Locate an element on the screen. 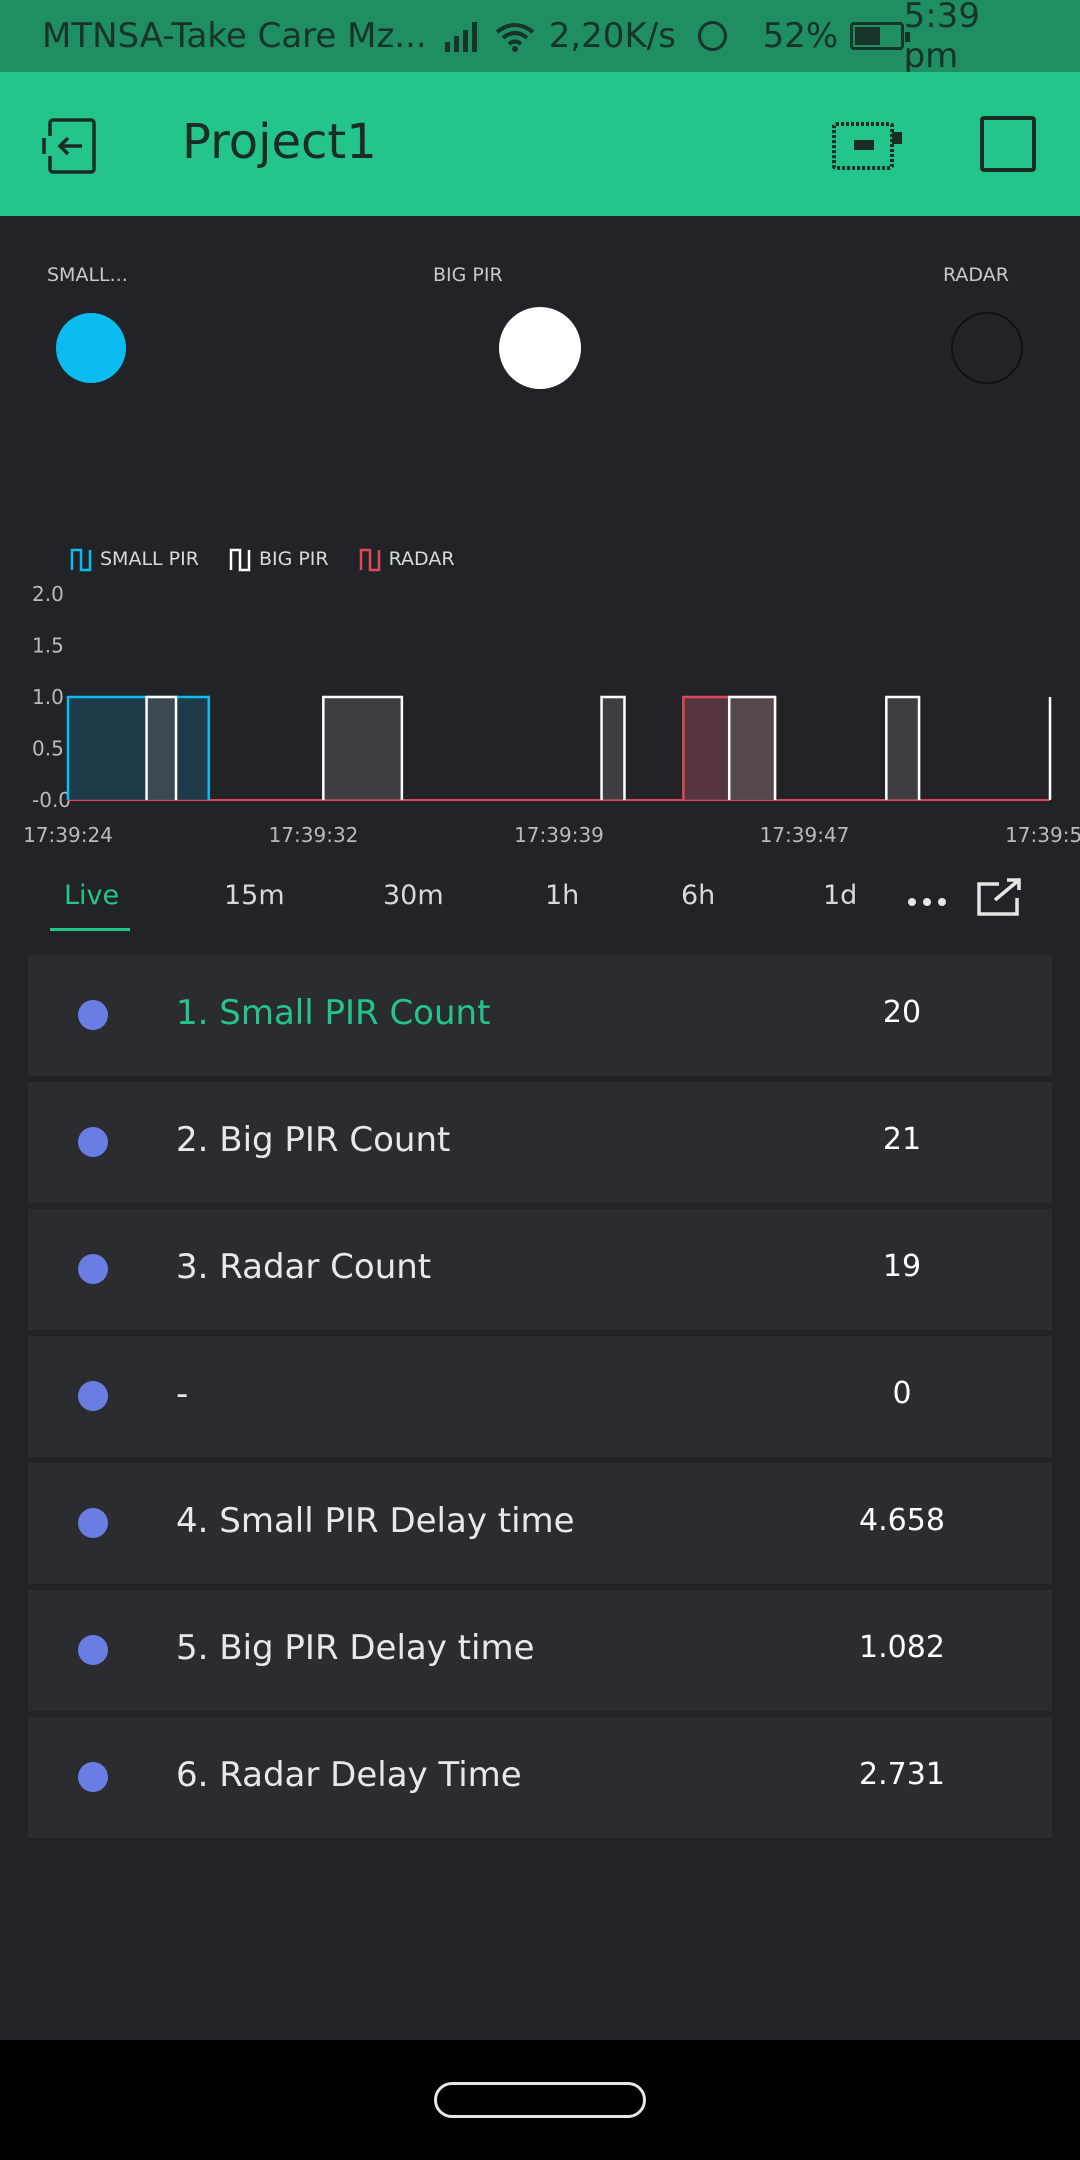 The image size is (1080, 2160). tab-6h: 6h is located at coordinates (698, 895).